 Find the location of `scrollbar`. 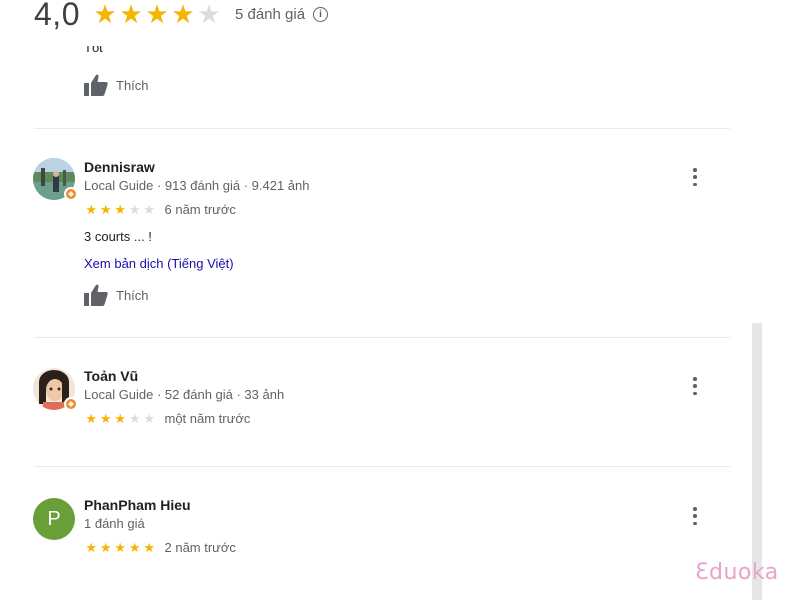

scrollbar is located at coordinates (757, 461).